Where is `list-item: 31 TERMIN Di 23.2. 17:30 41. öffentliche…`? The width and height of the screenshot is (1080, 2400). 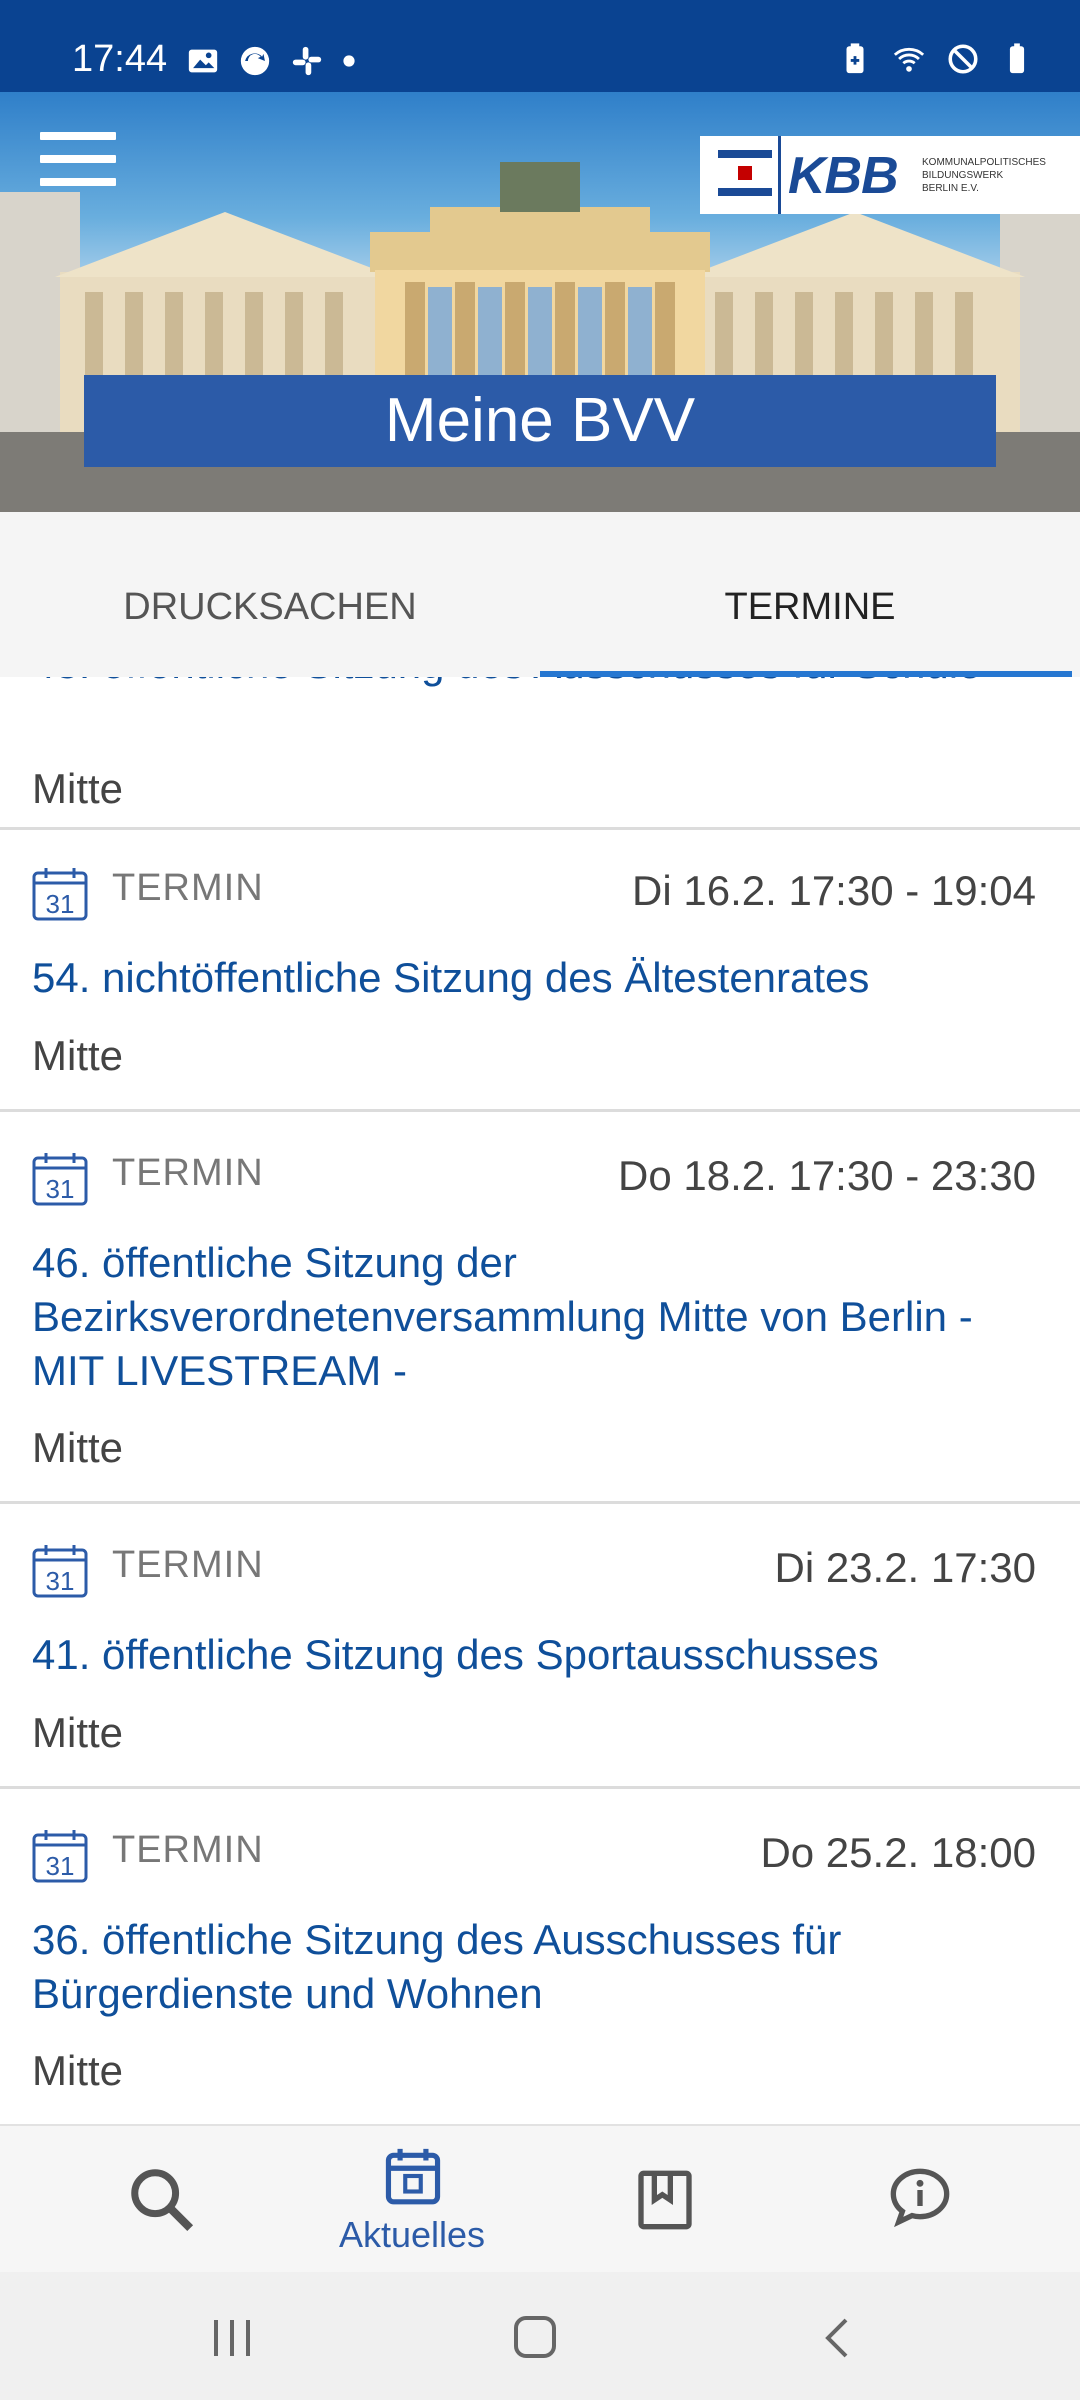
list-item: 31 TERMIN Di 23.2. 17:30 41. öffentliche… is located at coordinates (540, 1646).